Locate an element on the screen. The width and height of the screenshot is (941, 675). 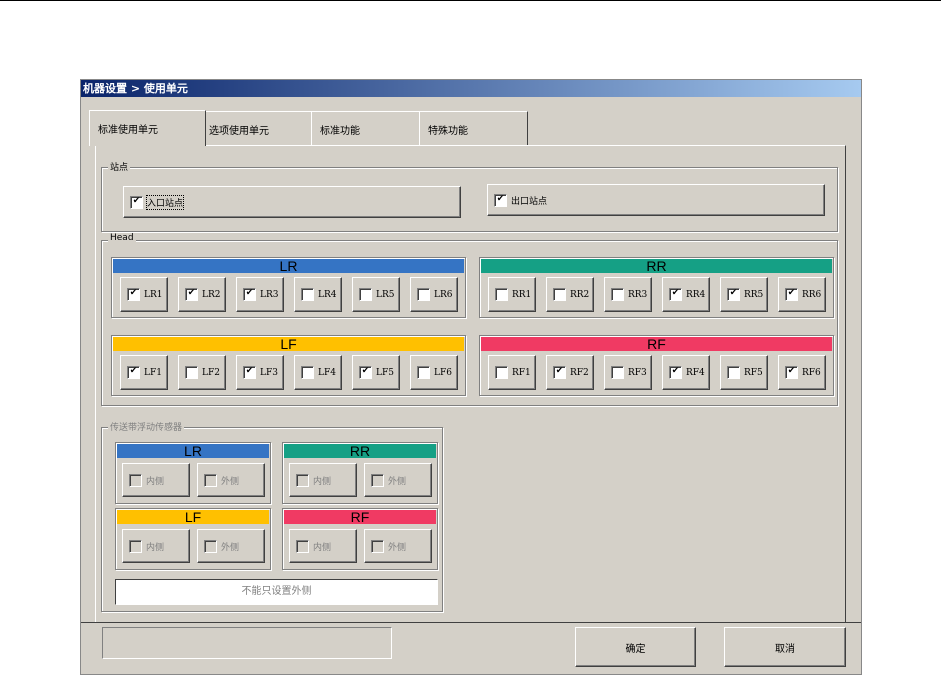
unit-label: RR1 is located at coordinates (522, 294).